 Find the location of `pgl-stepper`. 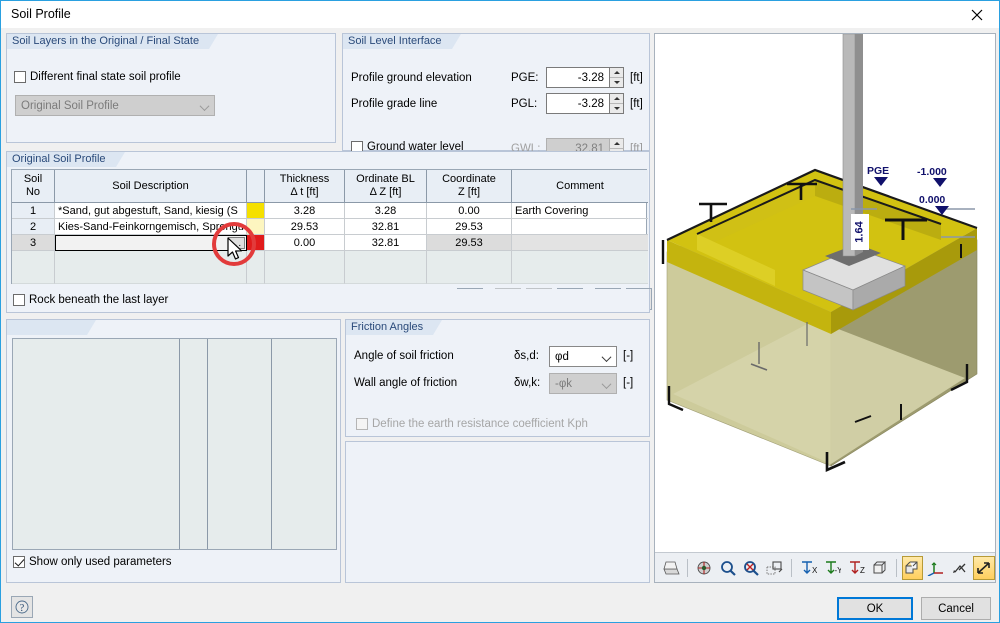

pgl-stepper is located at coordinates (616, 103).